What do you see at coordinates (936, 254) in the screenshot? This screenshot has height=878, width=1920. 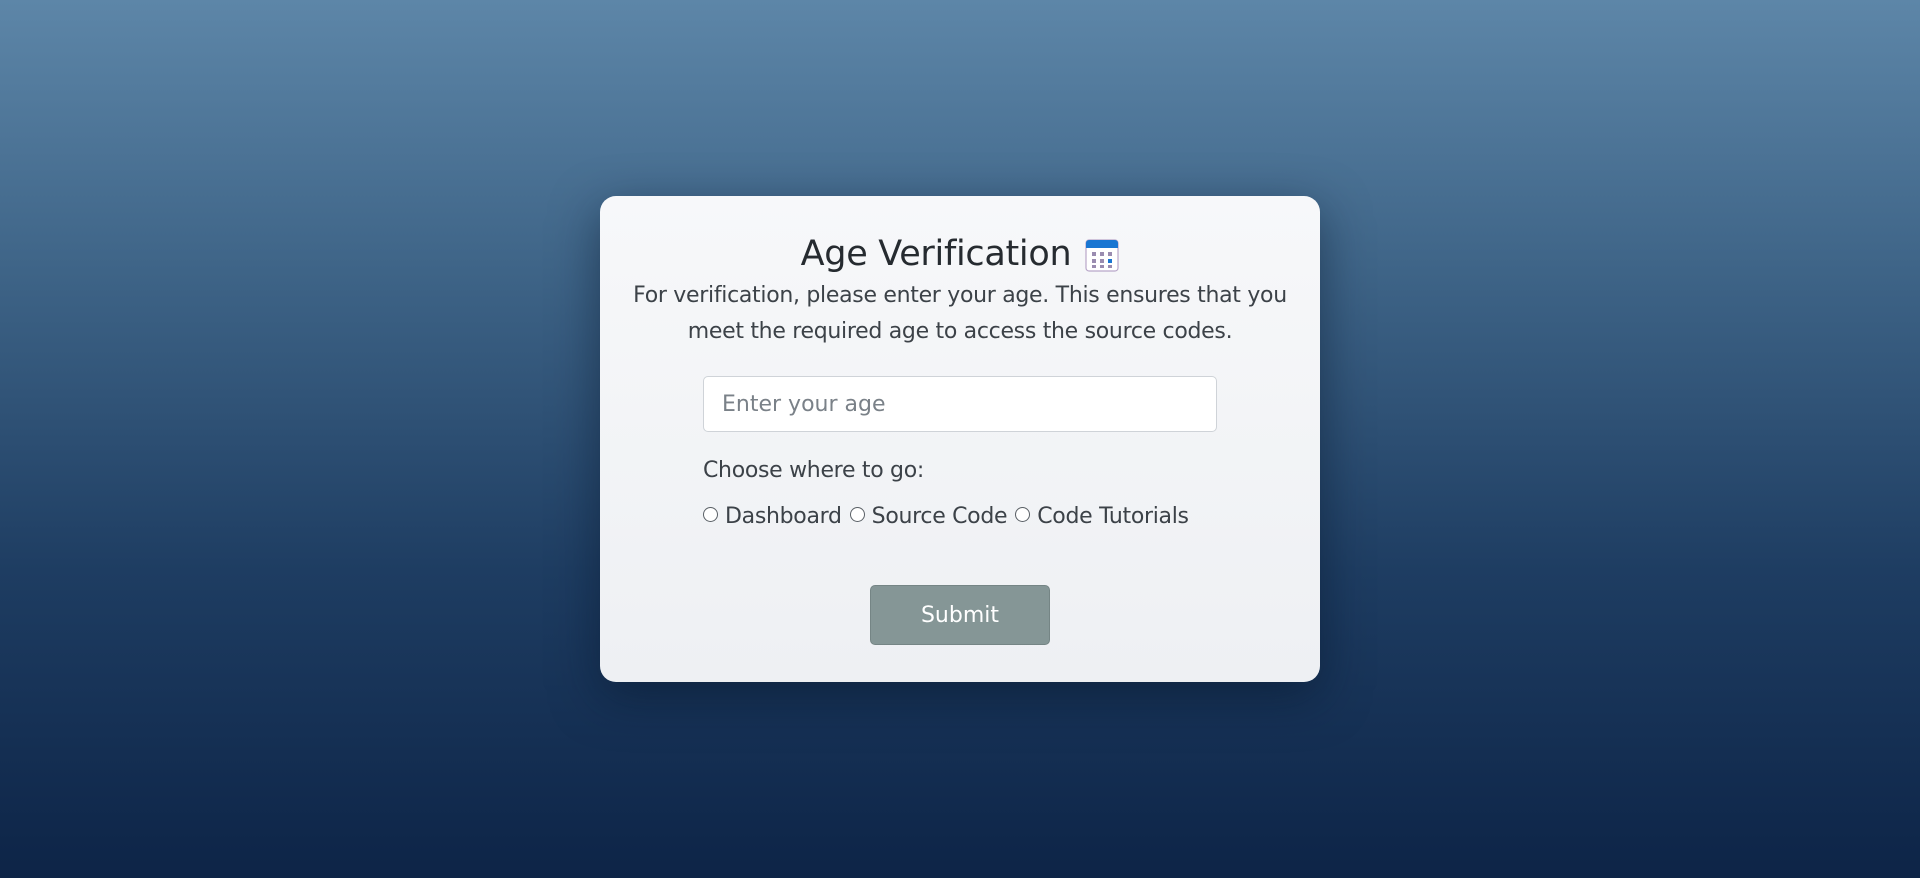 I see `page-title: Age Verification` at bounding box center [936, 254].